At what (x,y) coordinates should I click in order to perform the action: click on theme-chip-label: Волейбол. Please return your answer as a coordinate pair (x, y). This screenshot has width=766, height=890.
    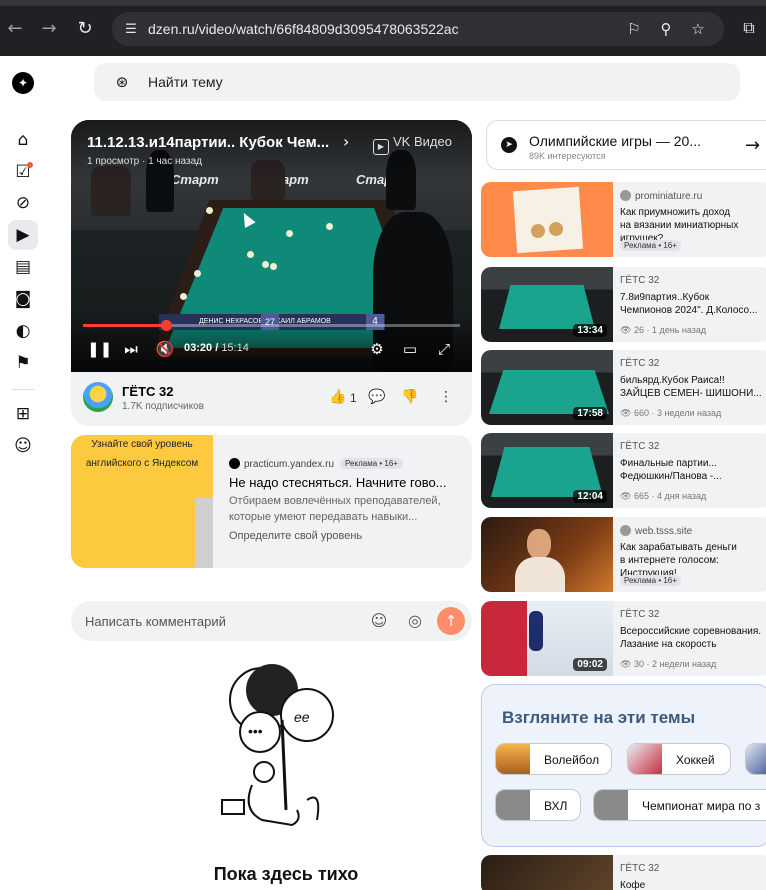
    Looking at the image, I should click on (572, 760).